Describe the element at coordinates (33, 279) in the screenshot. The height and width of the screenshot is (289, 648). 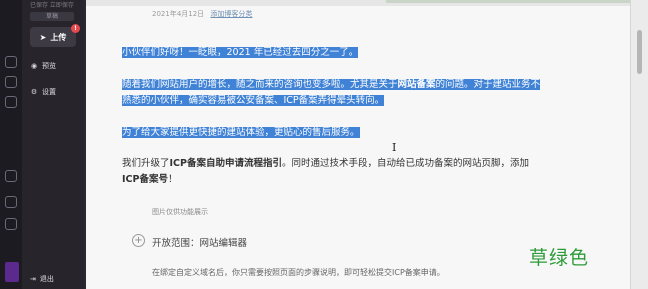
I see `logout-icon: ⇥` at that location.